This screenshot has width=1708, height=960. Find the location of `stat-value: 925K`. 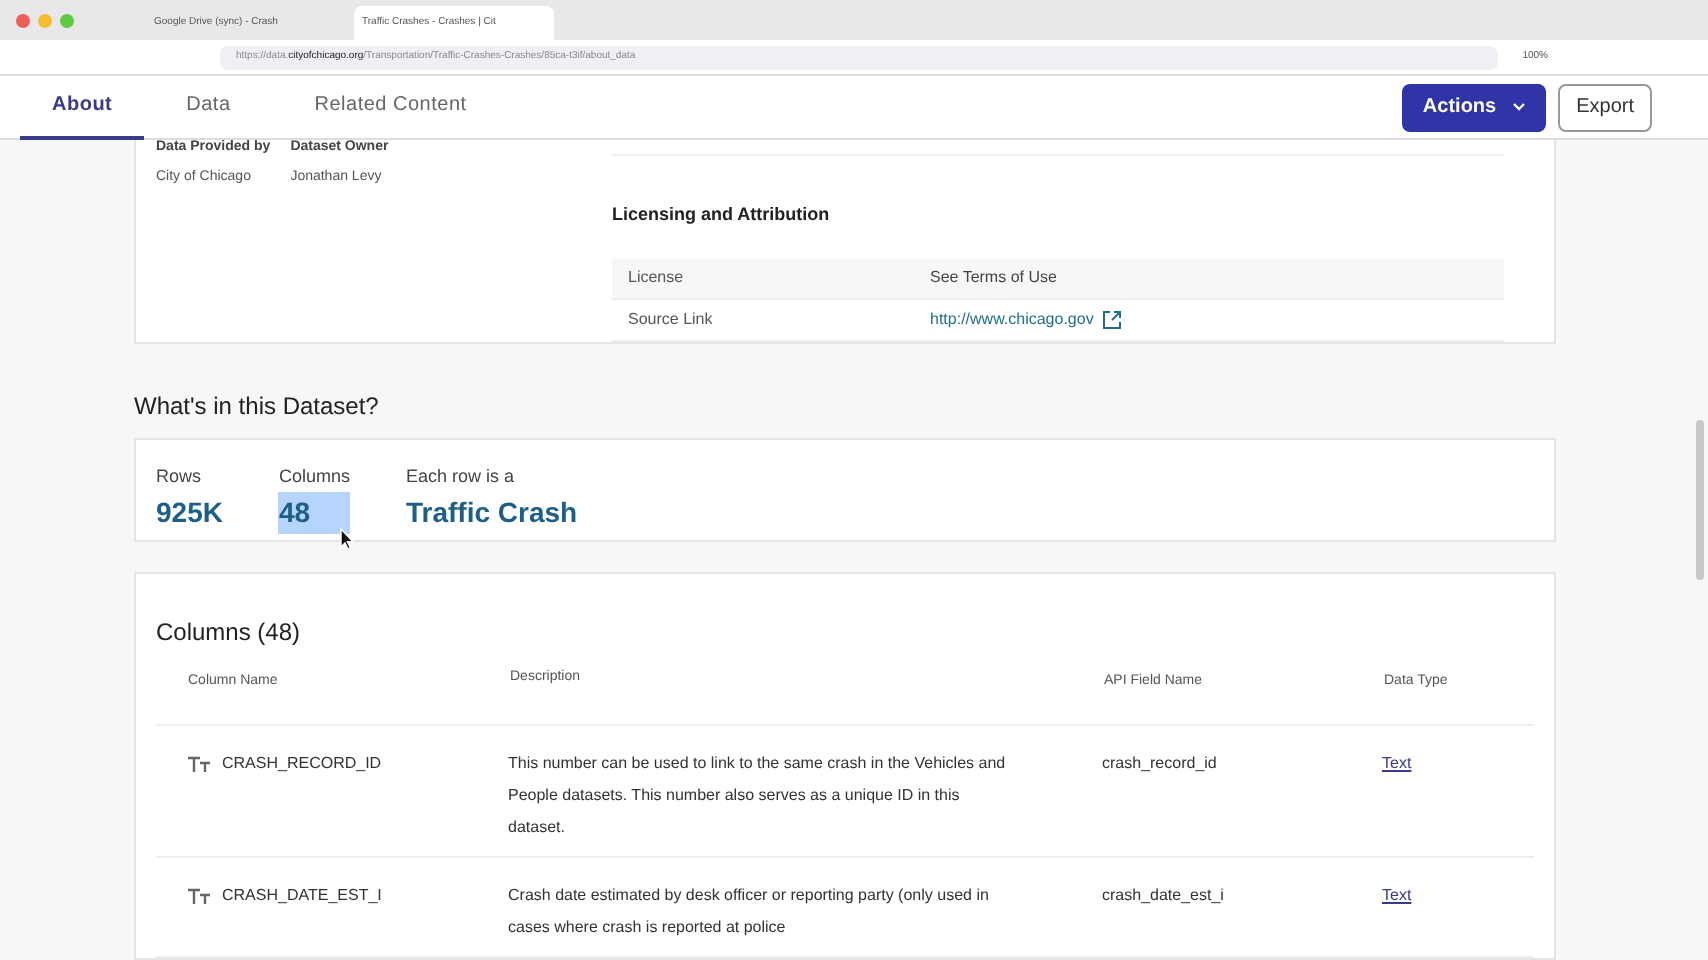

stat-value: 925K is located at coordinates (189, 513).